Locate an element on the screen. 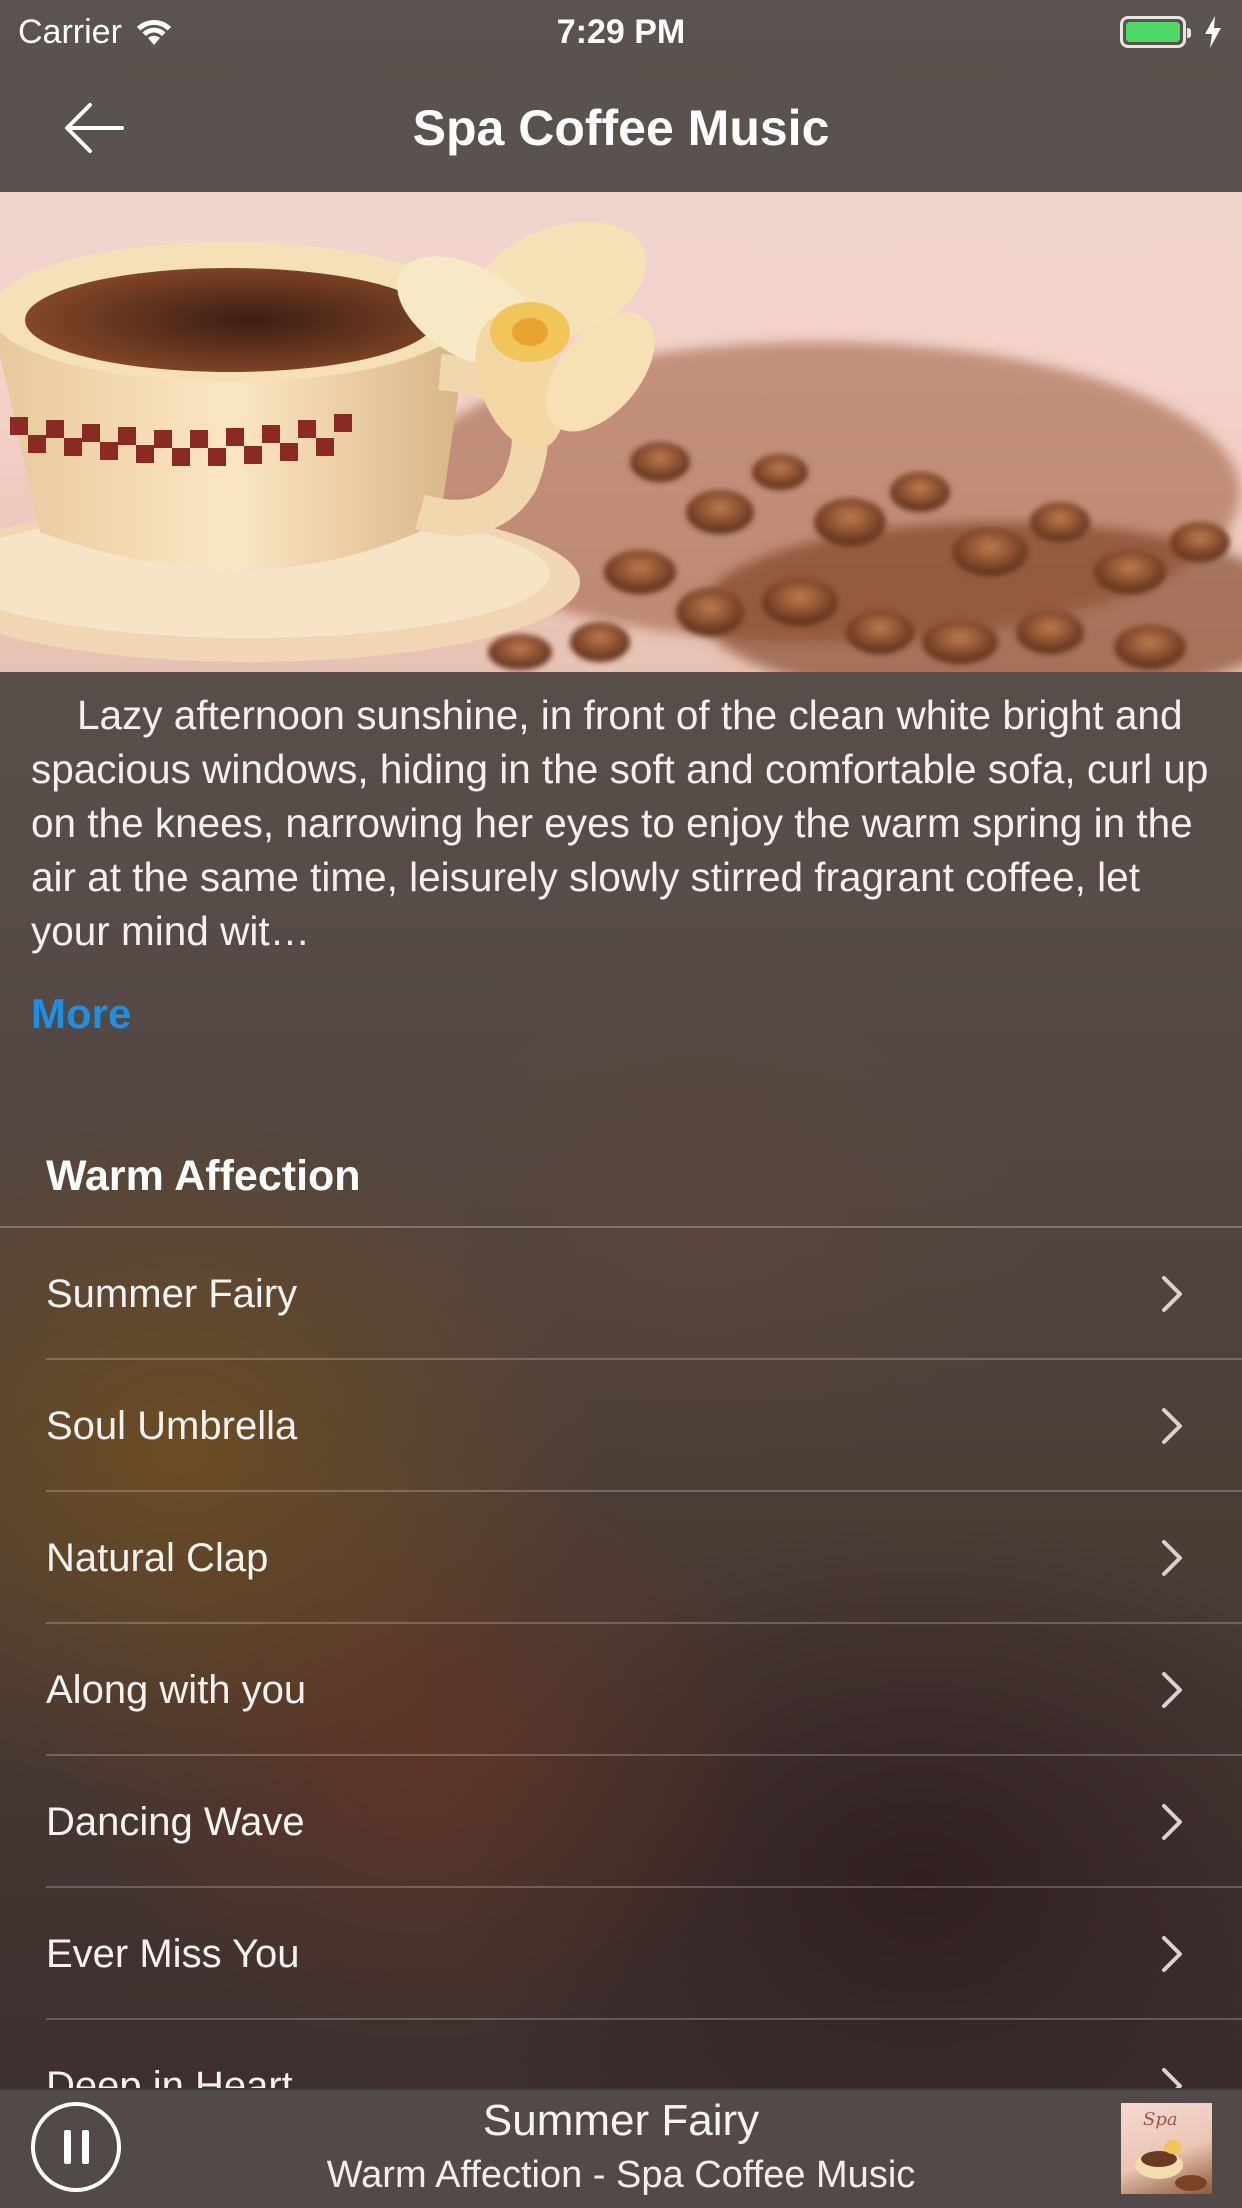  track-title: Along with you is located at coordinates (176, 1689).